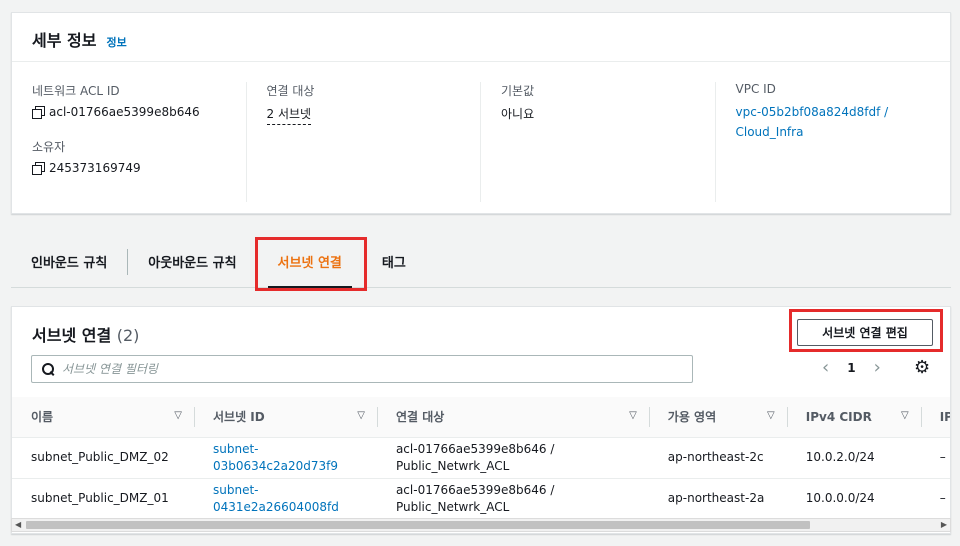 The width and height of the screenshot is (960, 546). What do you see at coordinates (512, 417) in the screenshot?
I see `col-associated: 연결 대상 ▽` at bounding box center [512, 417].